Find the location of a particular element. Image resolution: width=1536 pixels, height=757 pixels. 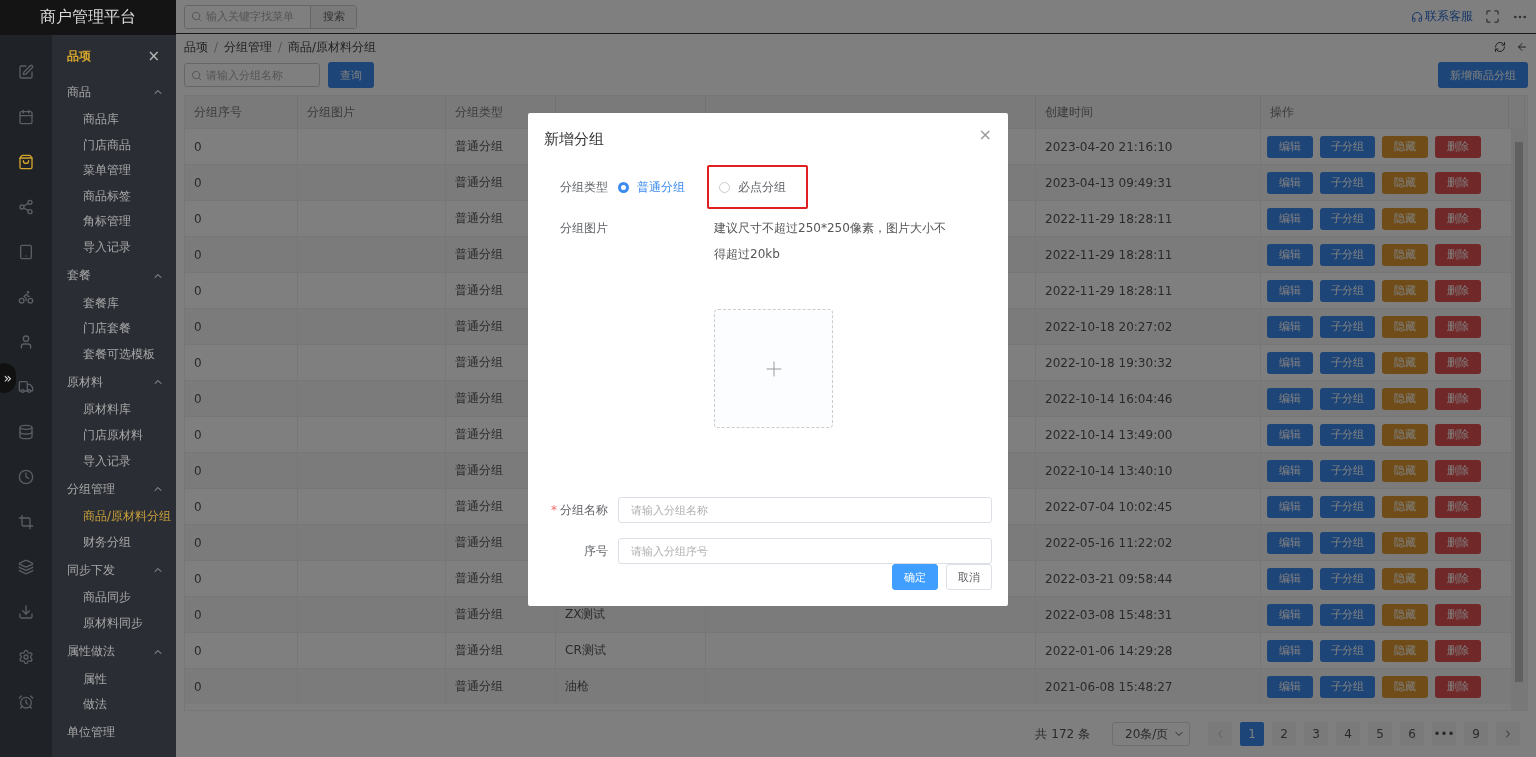

menu-item: 商品库 is located at coordinates (121, 120).